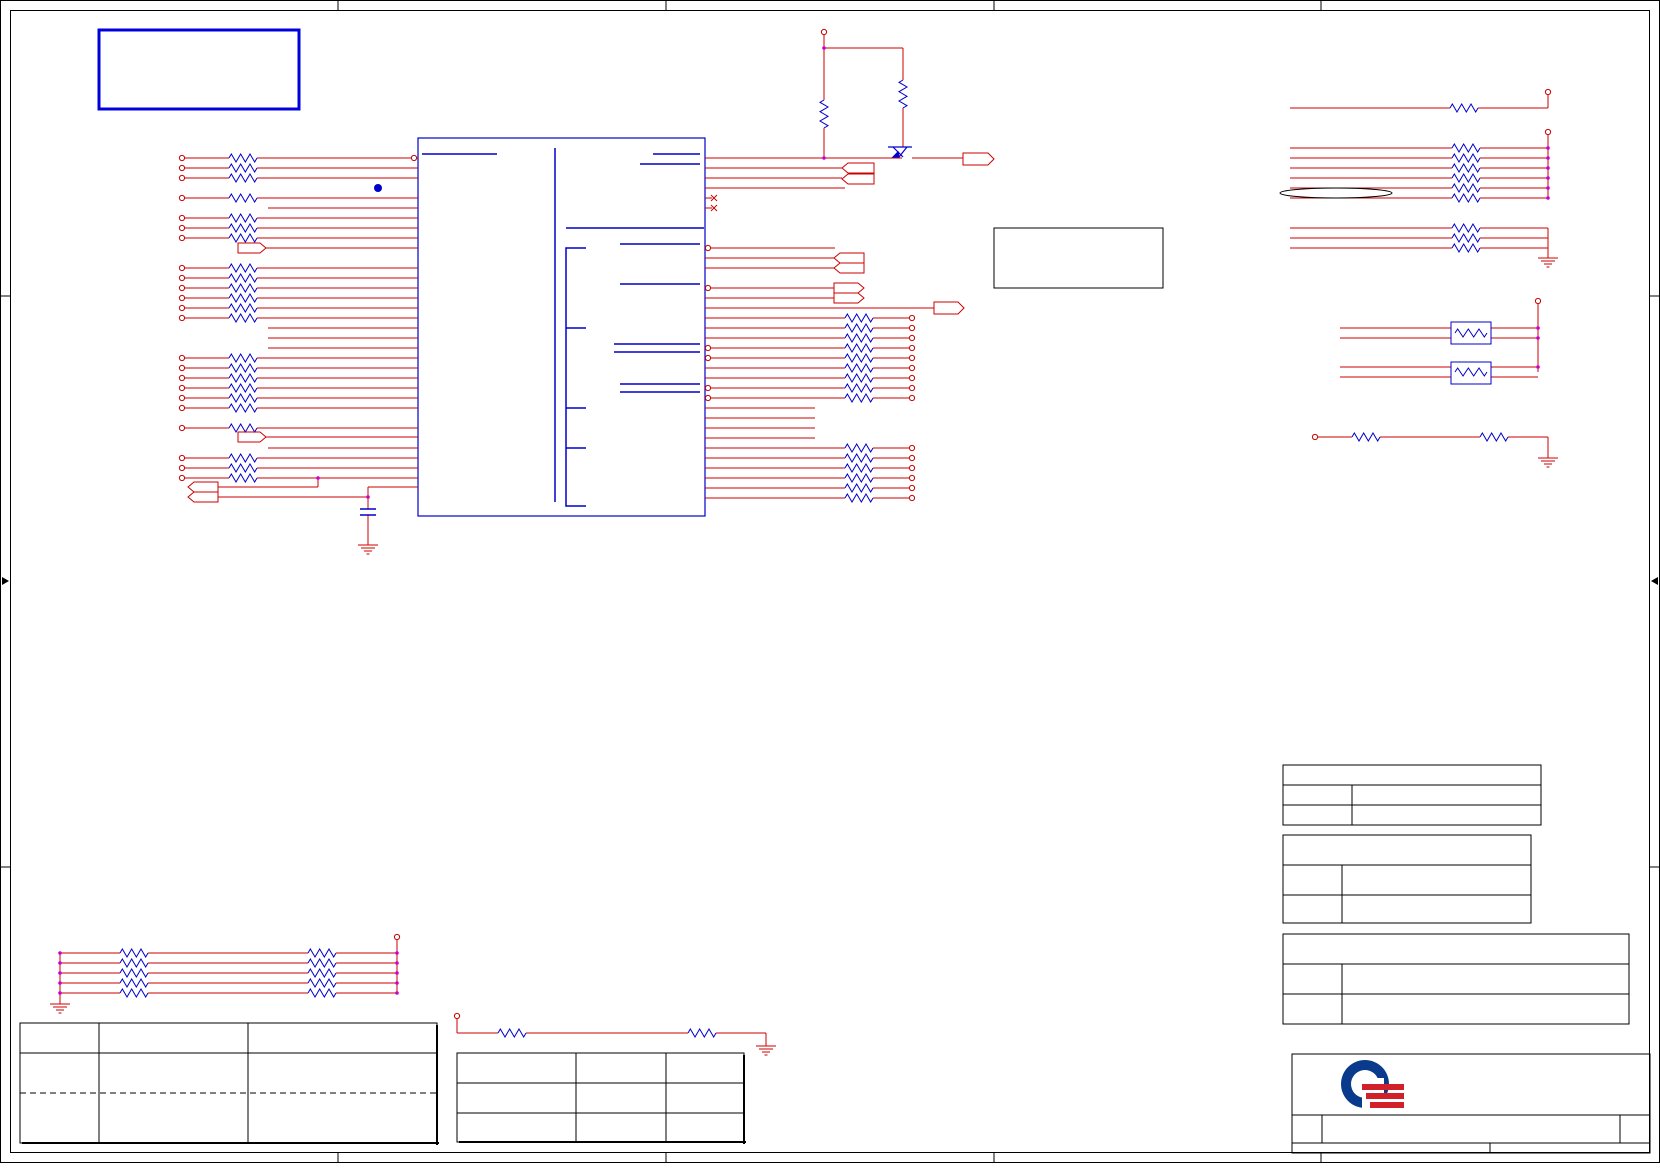 This screenshot has width=1660, height=1168. What do you see at coordinates (1471, 1103) in the screenshot?
I see `title-block` at bounding box center [1471, 1103].